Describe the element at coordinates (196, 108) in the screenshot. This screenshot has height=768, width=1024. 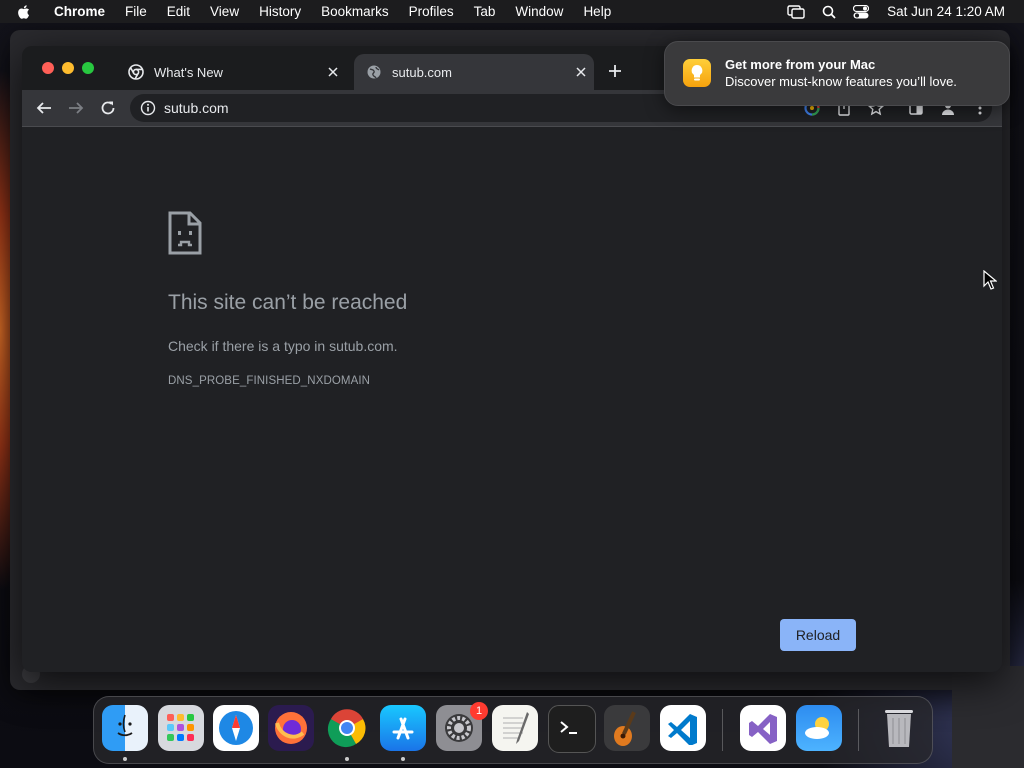
I see `address-bar-url: sutub.com` at that location.